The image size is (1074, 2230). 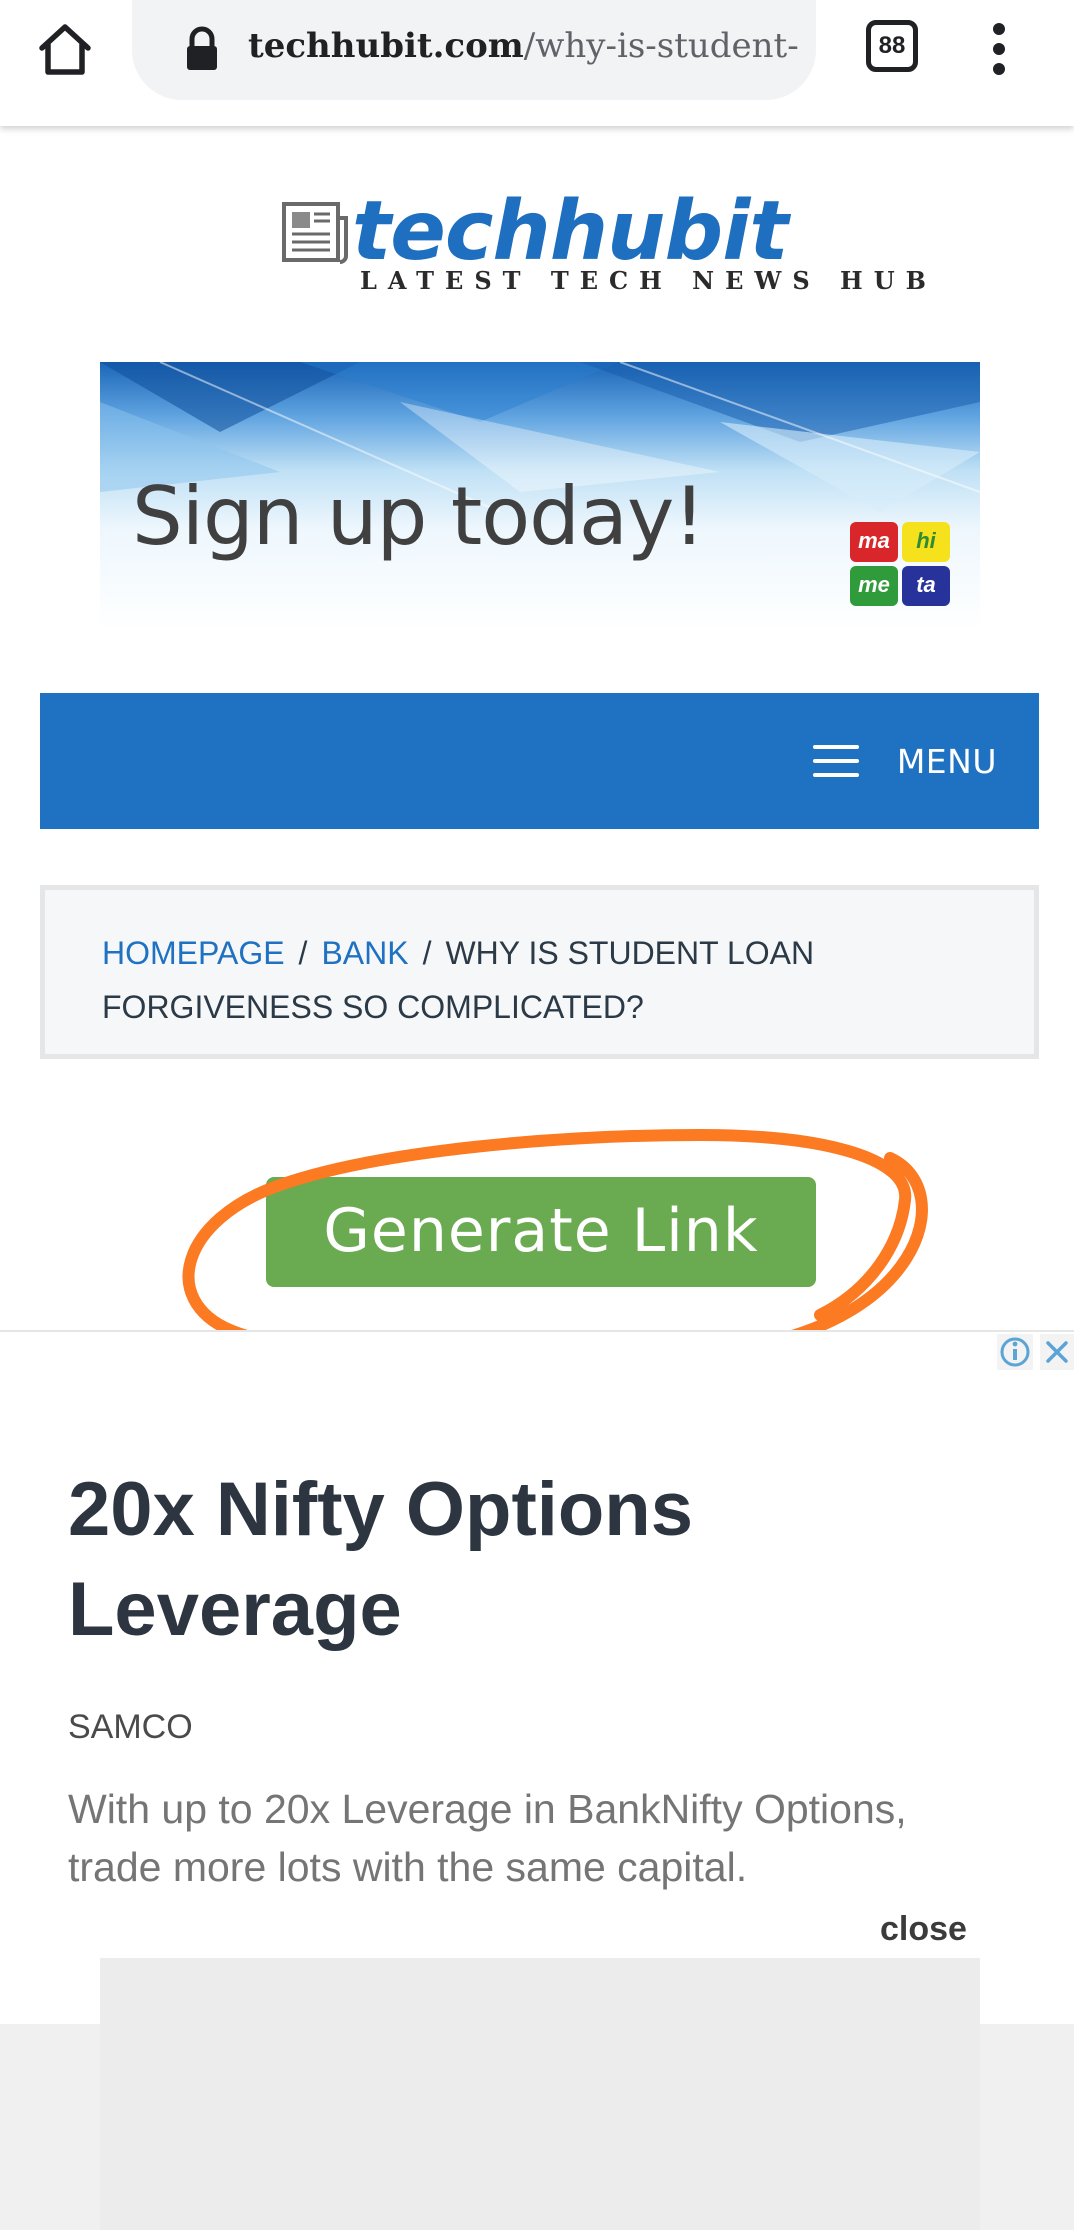 I want to click on url-text: techhubit.com/why-is-student-, so click(x=524, y=46).